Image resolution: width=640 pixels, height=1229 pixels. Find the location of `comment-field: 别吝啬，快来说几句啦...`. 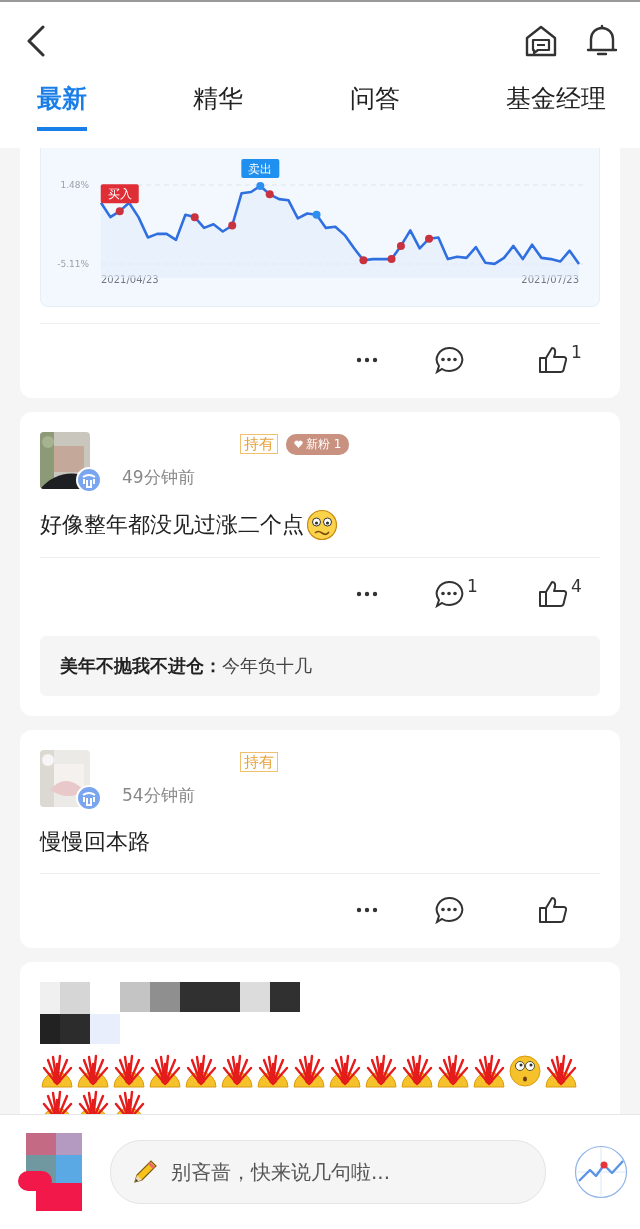

comment-field: 别吝啬，快来说几句啦... is located at coordinates (328, 1172).